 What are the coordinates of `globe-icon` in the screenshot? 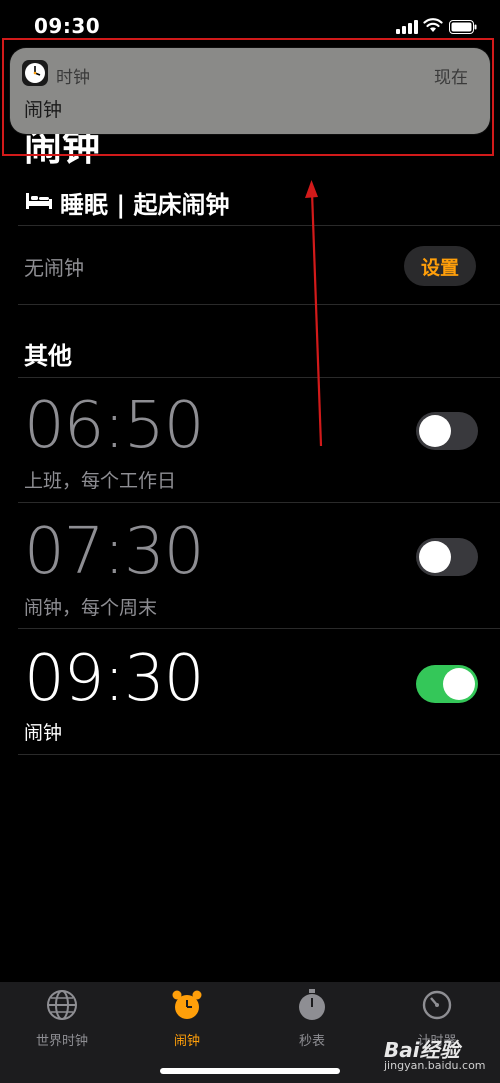 It's located at (62, 1005).